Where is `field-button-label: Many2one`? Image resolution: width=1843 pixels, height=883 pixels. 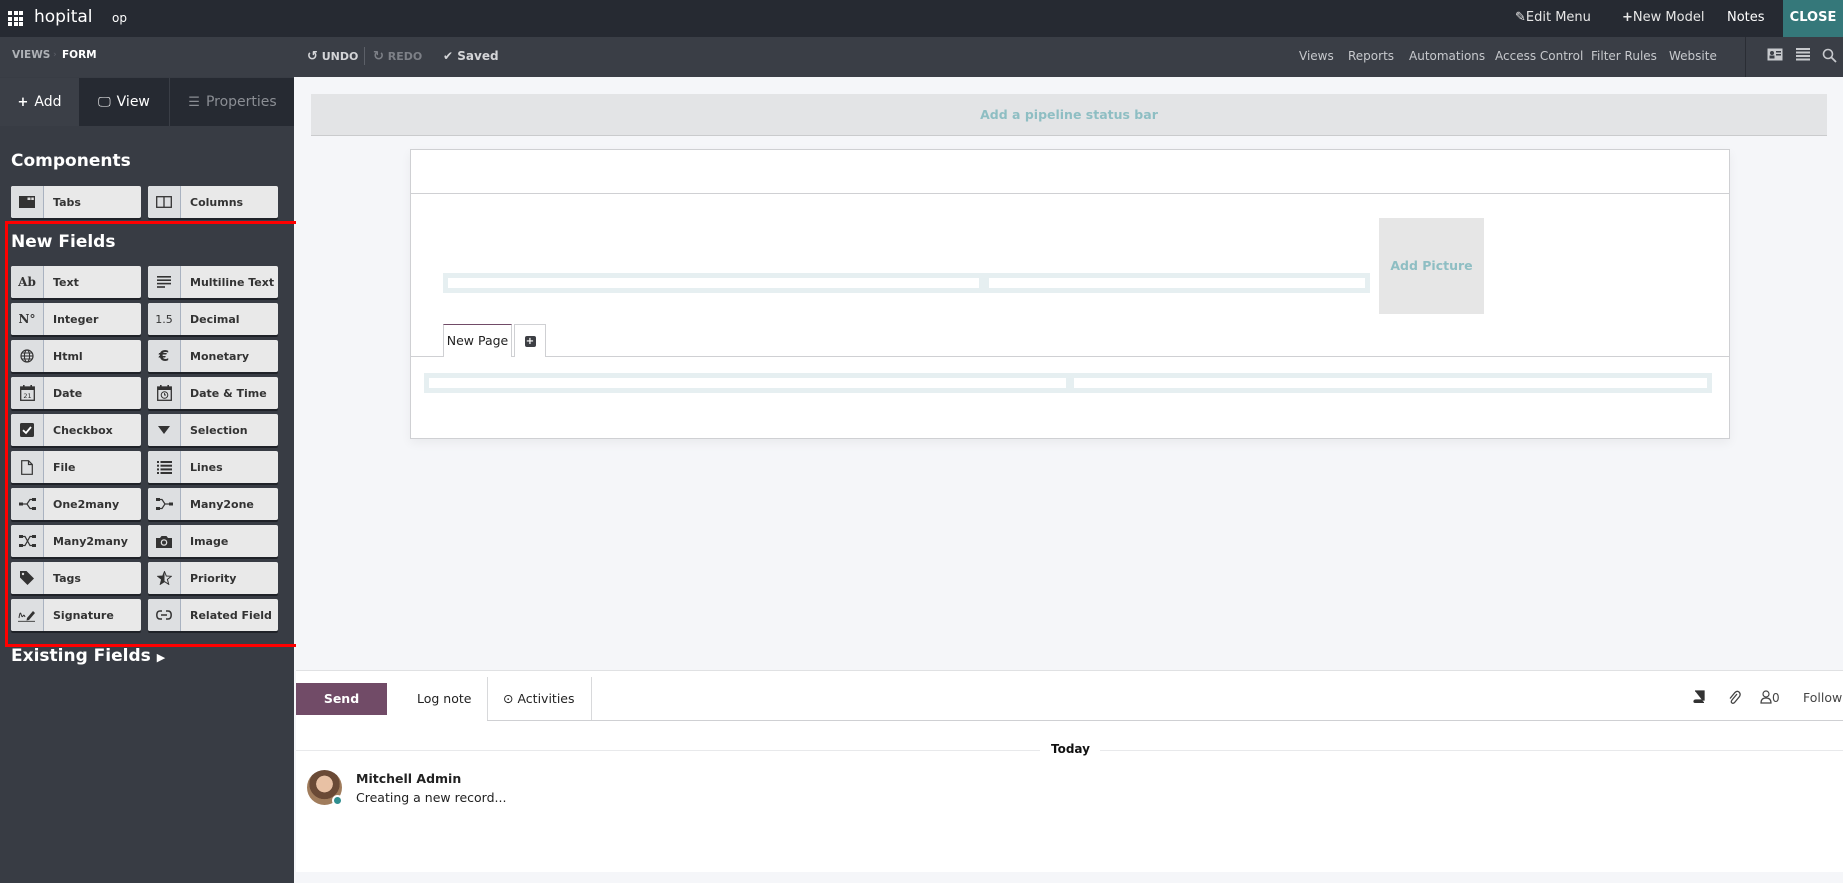 field-button-label: Many2one is located at coordinates (222, 504).